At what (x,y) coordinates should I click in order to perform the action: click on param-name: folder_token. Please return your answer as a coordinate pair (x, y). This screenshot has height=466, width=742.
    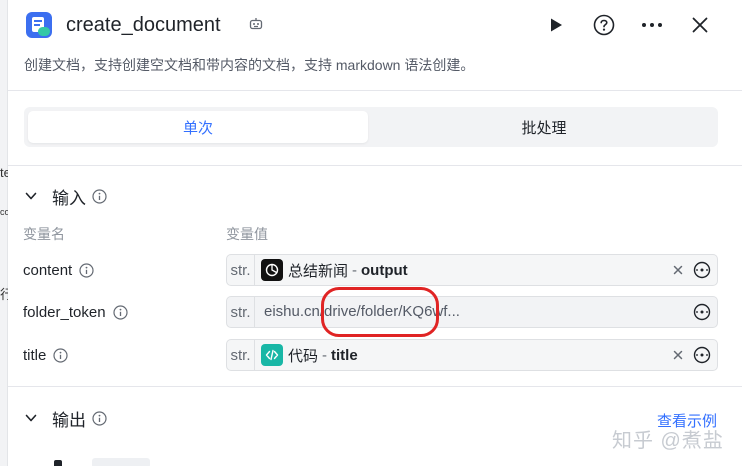
    Looking at the image, I should click on (64, 312).